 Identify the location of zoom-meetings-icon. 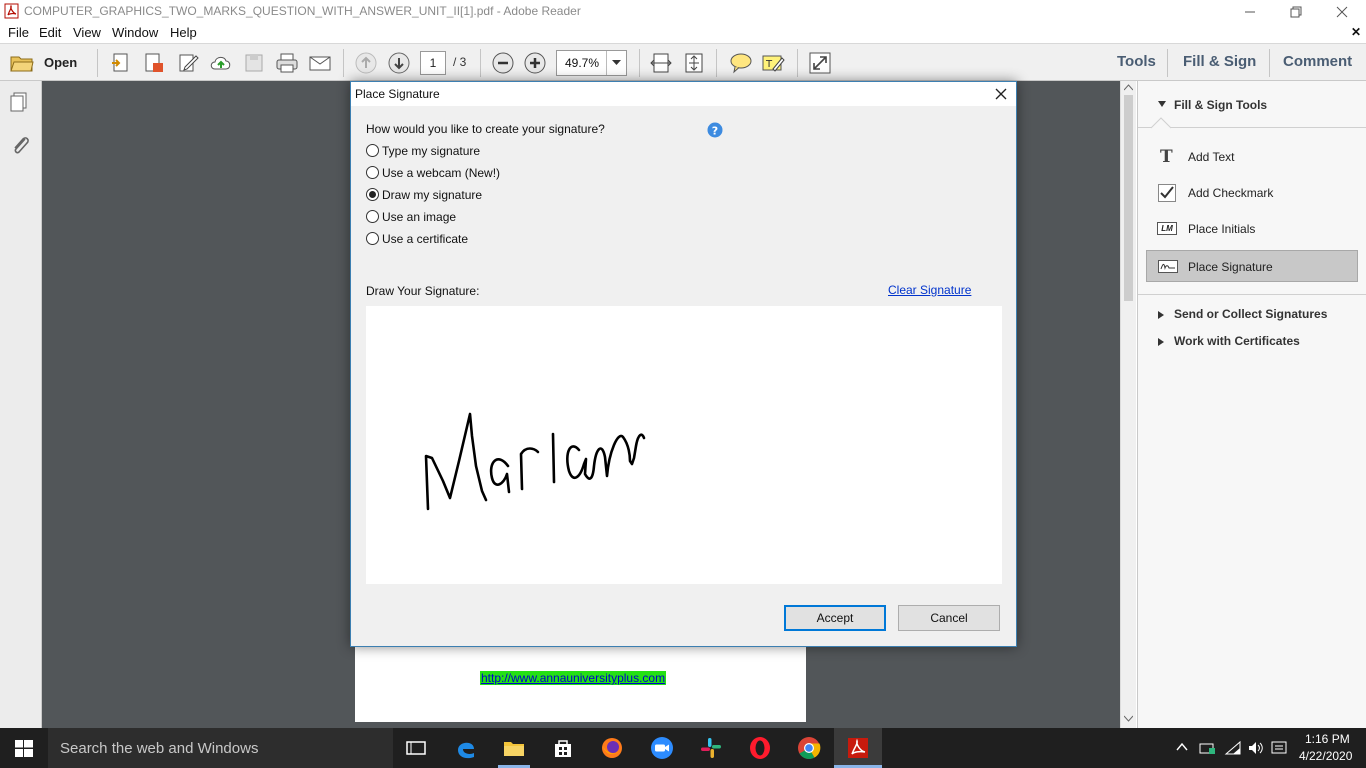
(662, 748).